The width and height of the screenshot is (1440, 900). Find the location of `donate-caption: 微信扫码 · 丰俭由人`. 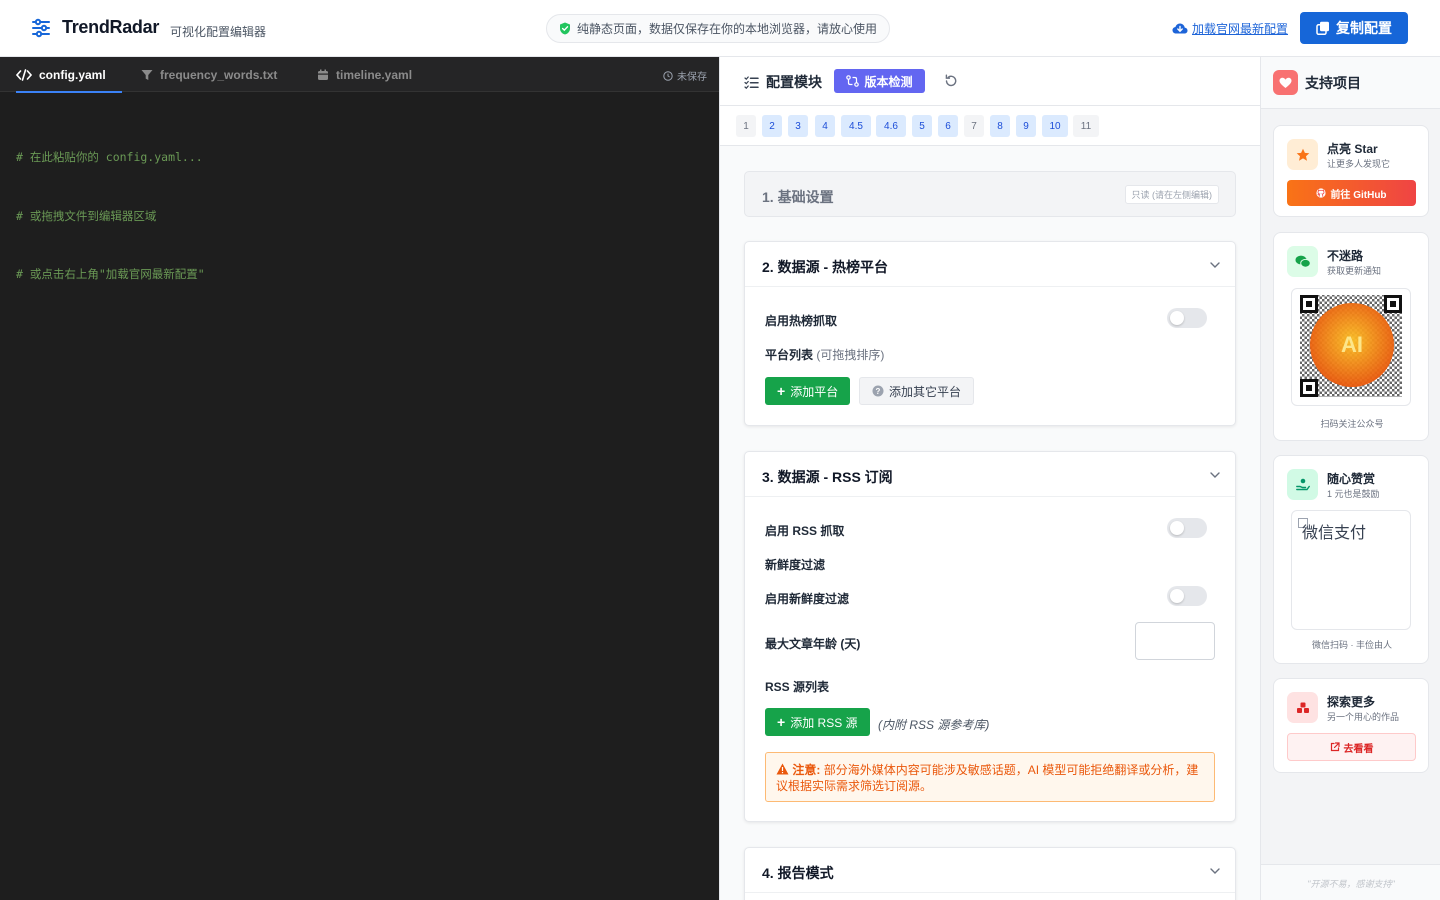

donate-caption: 微信扫码 · 丰俭由人 is located at coordinates (1352, 645).